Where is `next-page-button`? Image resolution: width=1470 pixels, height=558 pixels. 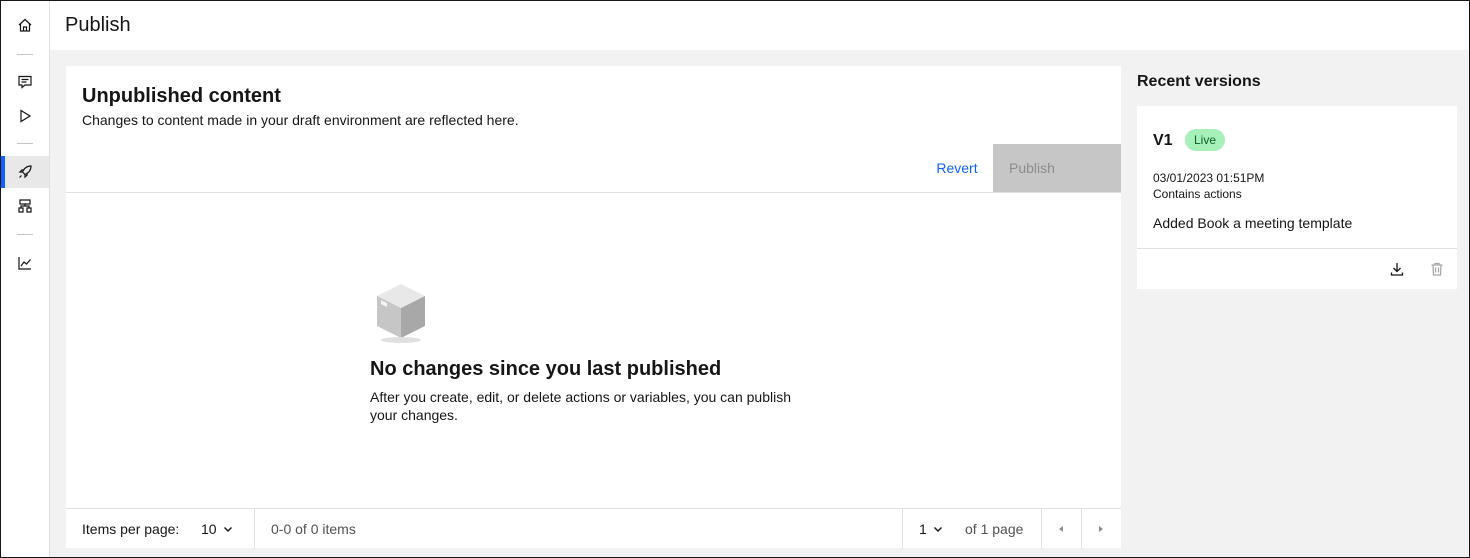 next-page-button is located at coordinates (1101, 529).